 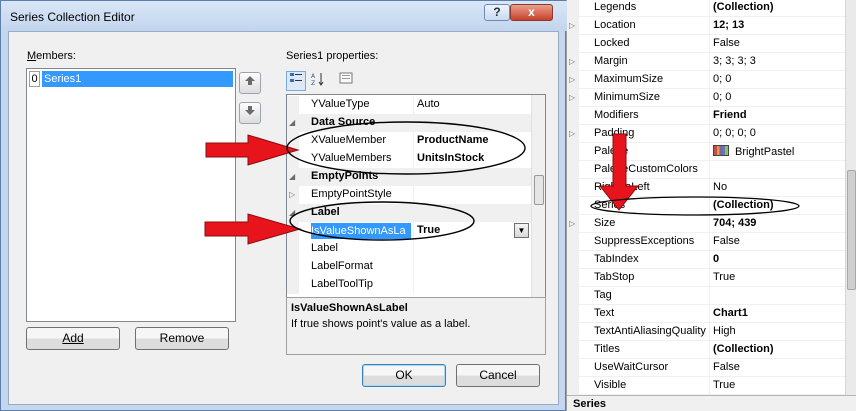 I want to click on cancel-button: Cancel, so click(x=498, y=375).